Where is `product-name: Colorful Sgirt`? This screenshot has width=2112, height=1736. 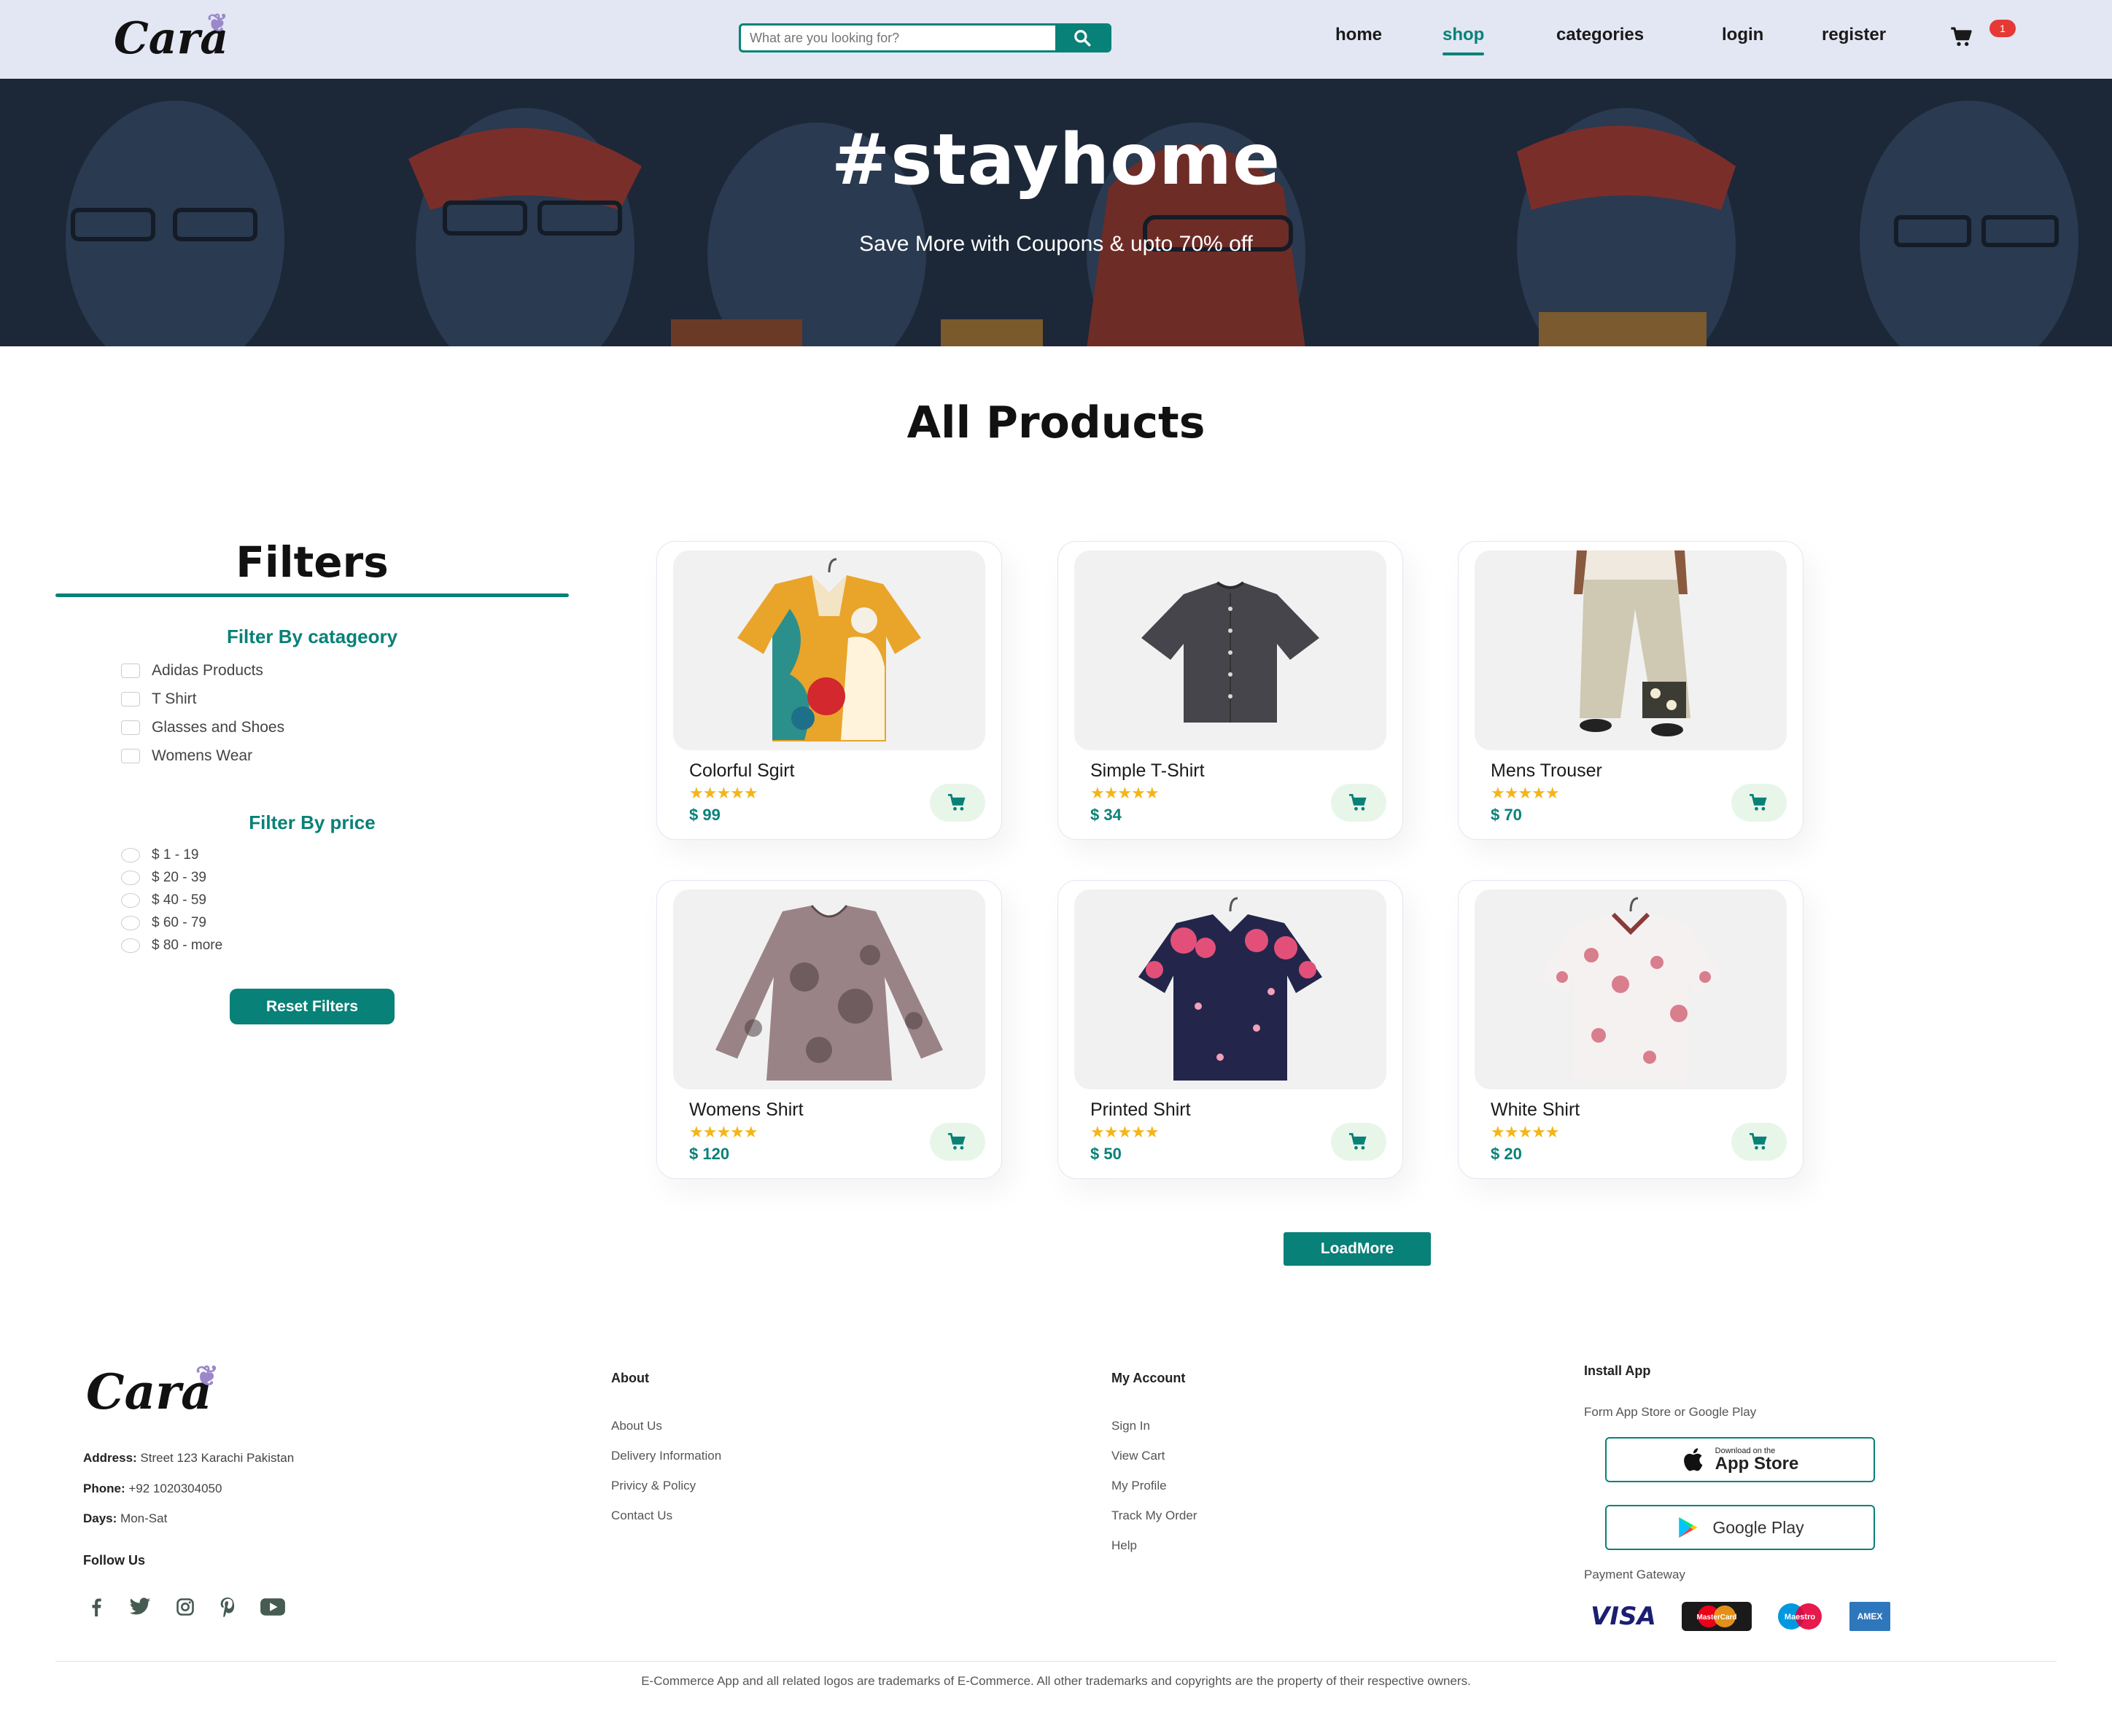 product-name: Colorful Sgirt is located at coordinates (742, 771).